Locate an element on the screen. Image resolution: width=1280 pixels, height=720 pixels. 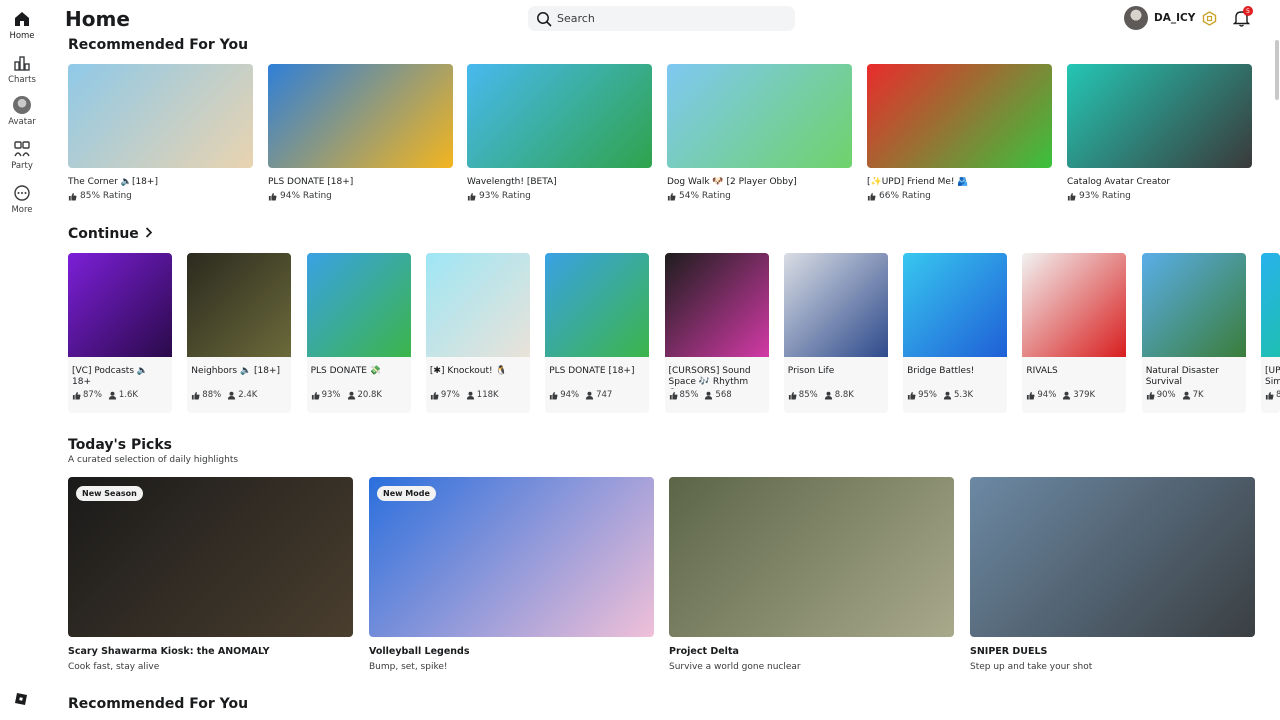
pick-title: Project Delta is located at coordinates (811, 651).